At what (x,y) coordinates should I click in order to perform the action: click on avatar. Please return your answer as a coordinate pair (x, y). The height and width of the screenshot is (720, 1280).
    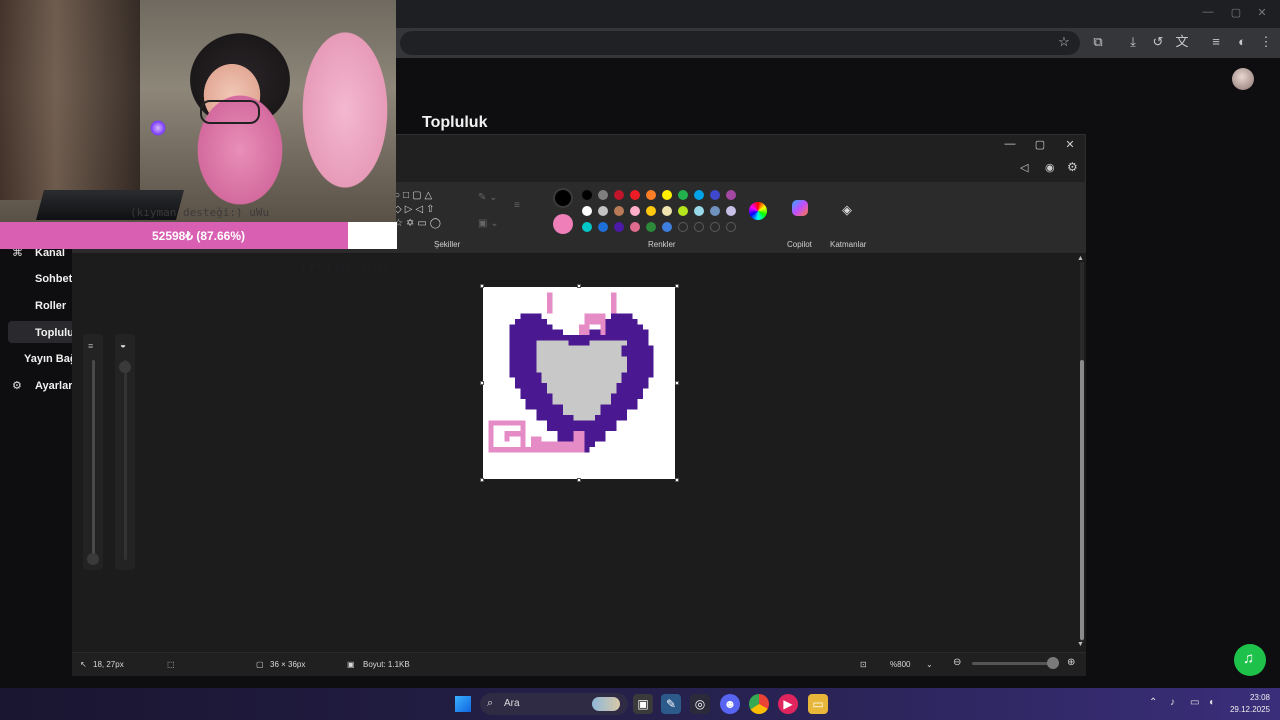
    Looking at the image, I should click on (1243, 79).